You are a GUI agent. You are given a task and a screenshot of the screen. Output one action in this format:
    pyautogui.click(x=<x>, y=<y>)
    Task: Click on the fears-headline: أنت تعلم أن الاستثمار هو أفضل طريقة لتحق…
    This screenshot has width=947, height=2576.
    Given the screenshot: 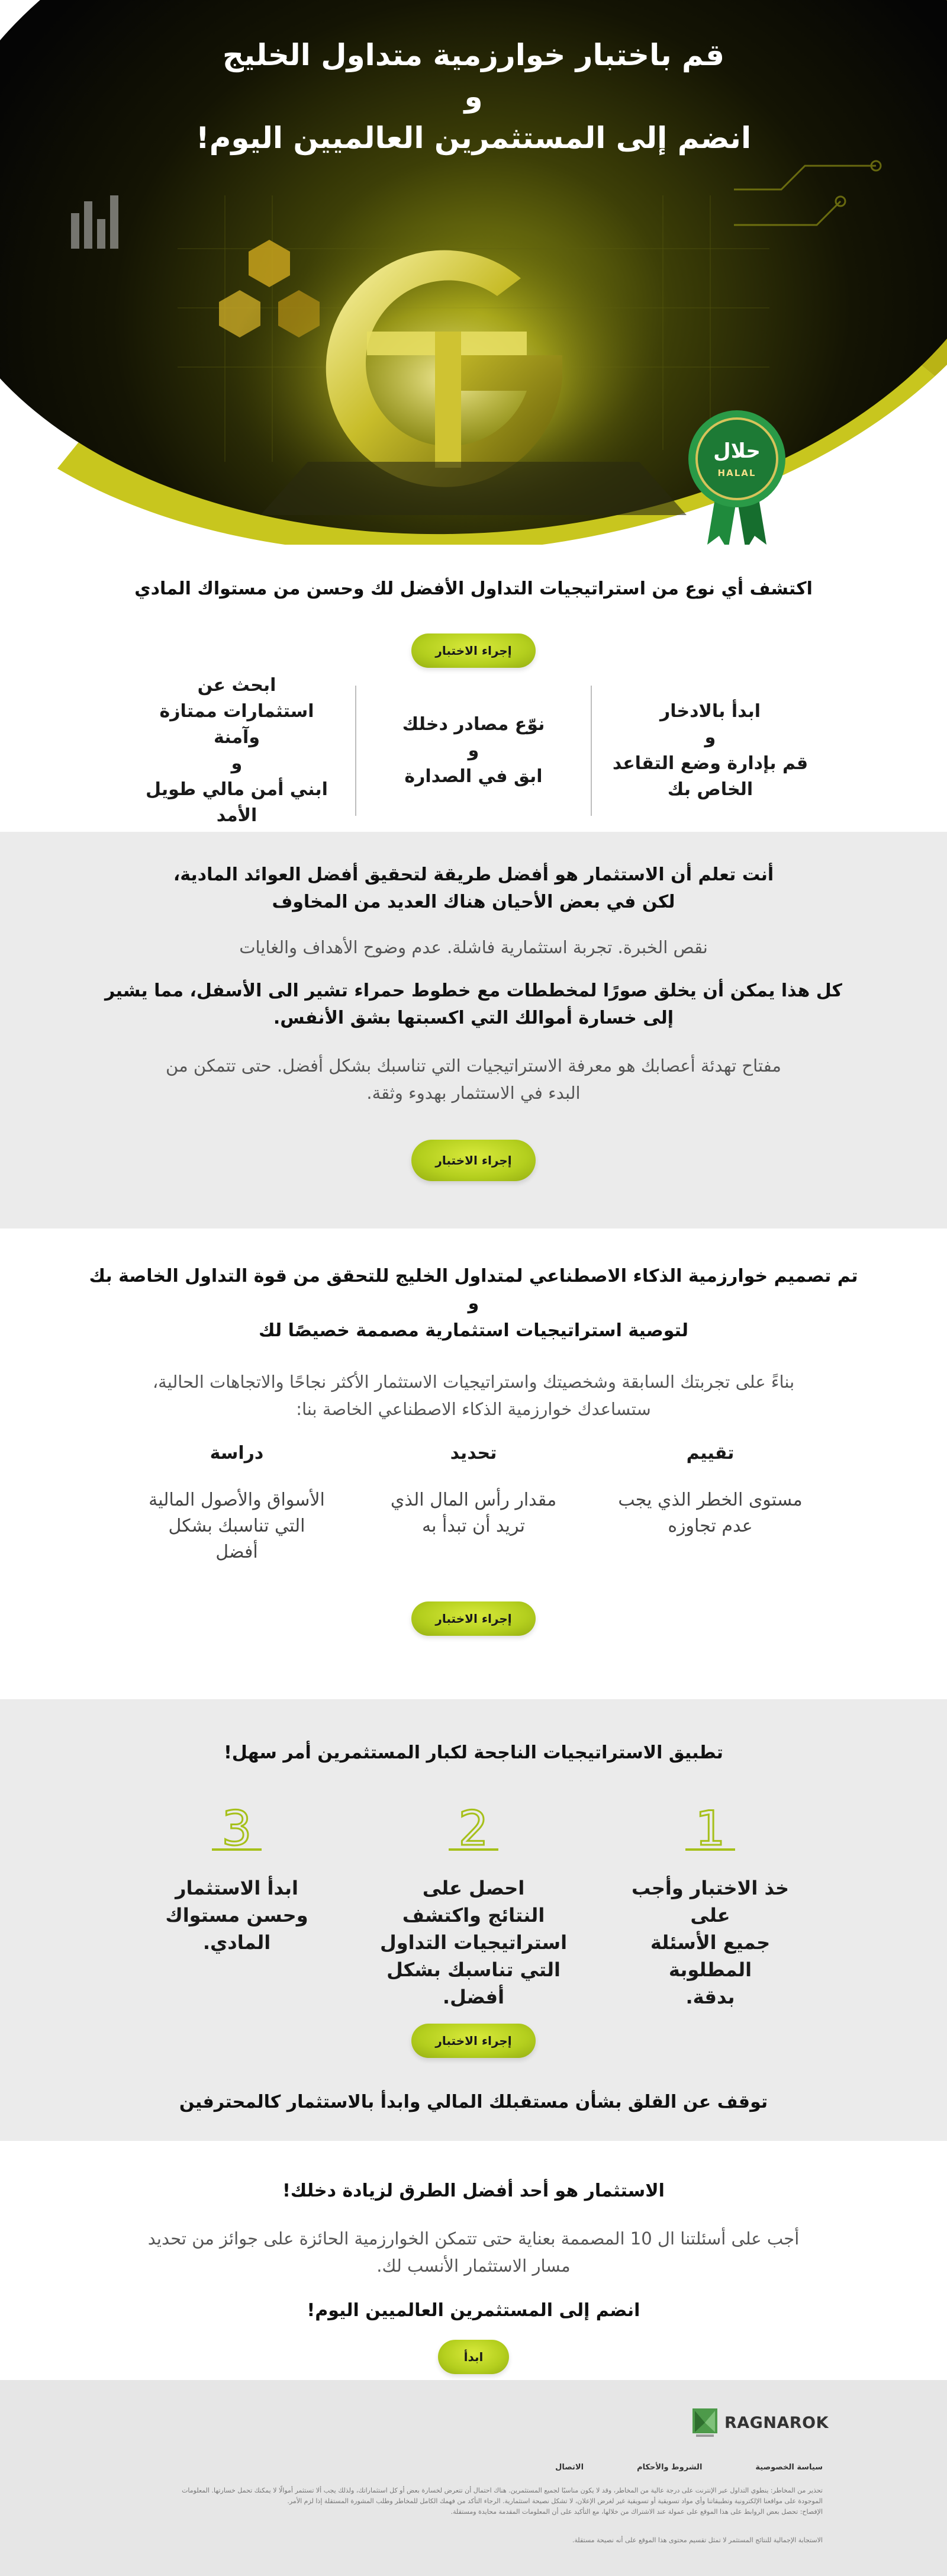 What is the action you would take?
    pyautogui.click(x=474, y=888)
    